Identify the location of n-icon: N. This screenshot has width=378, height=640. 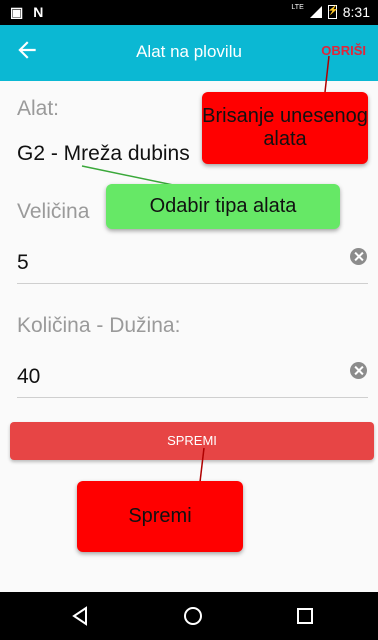
(38, 12).